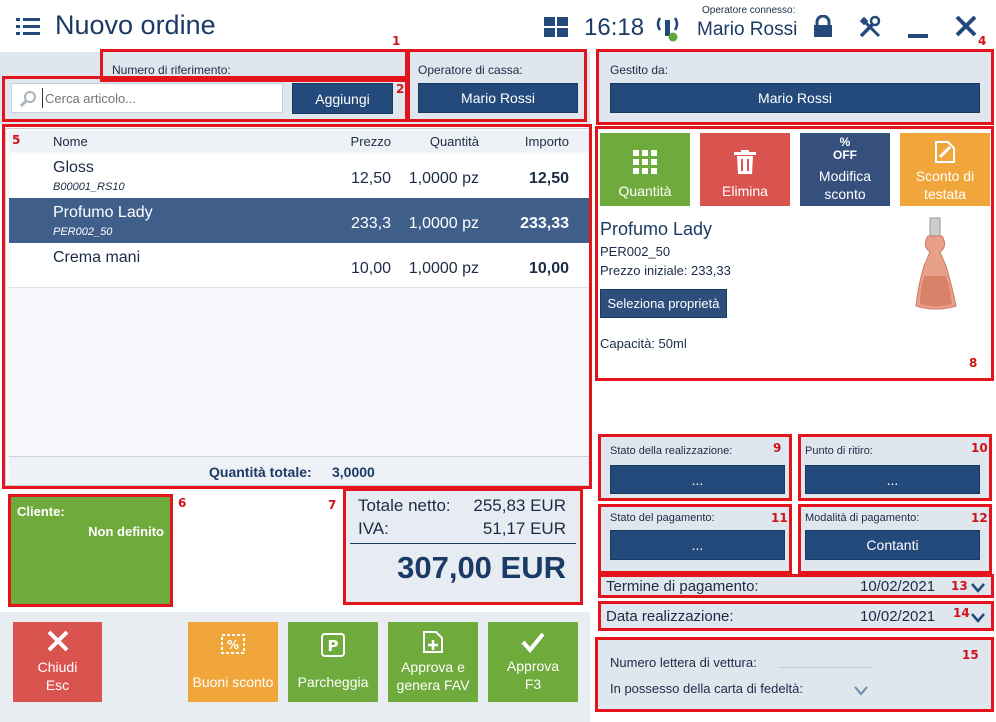 Image resolution: width=996 pixels, height=722 pixels. I want to click on percent-off-icon: % OFF, so click(845, 148).